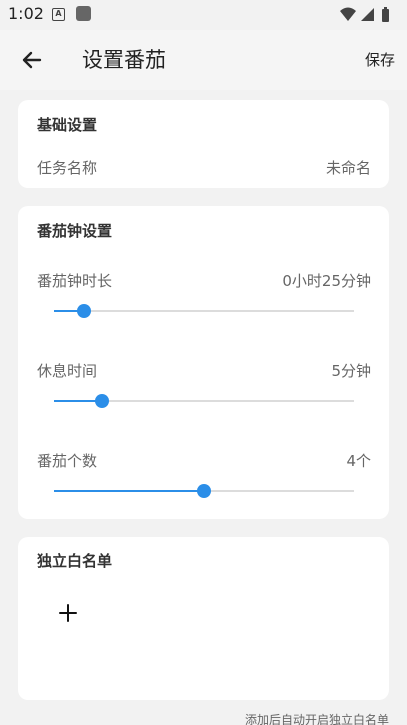 This screenshot has height=725, width=407. Describe the element at coordinates (316, 719) in the screenshot. I see `whitelist-hint: 添加后自动开启独立白名单` at that location.